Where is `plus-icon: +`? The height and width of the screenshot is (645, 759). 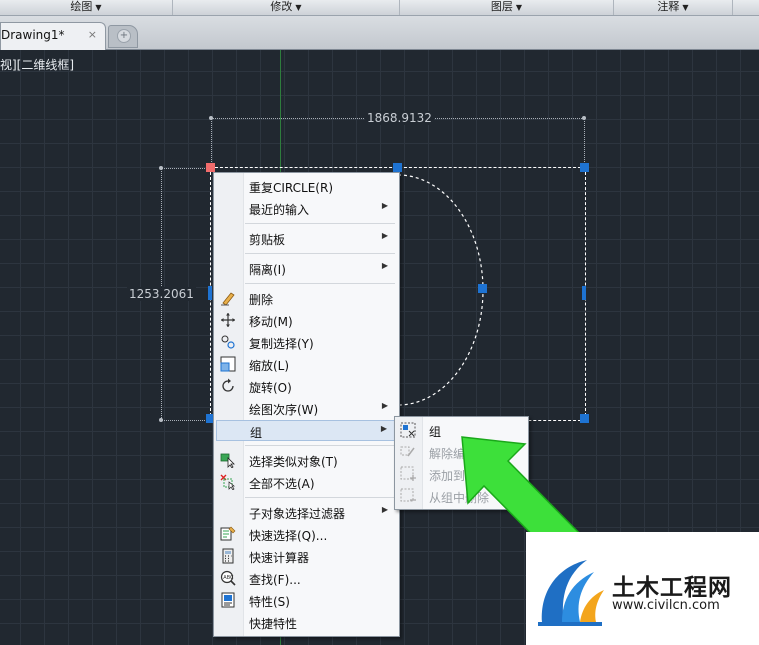 plus-icon: + is located at coordinates (124, 36).